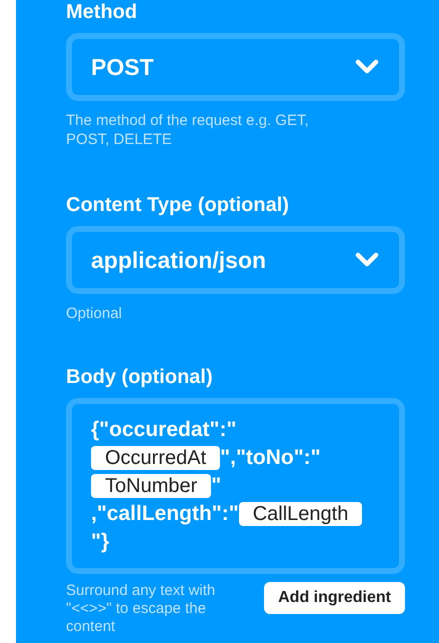  I want to click on ingredient-tag: OccurredAt, so click(155, 458).